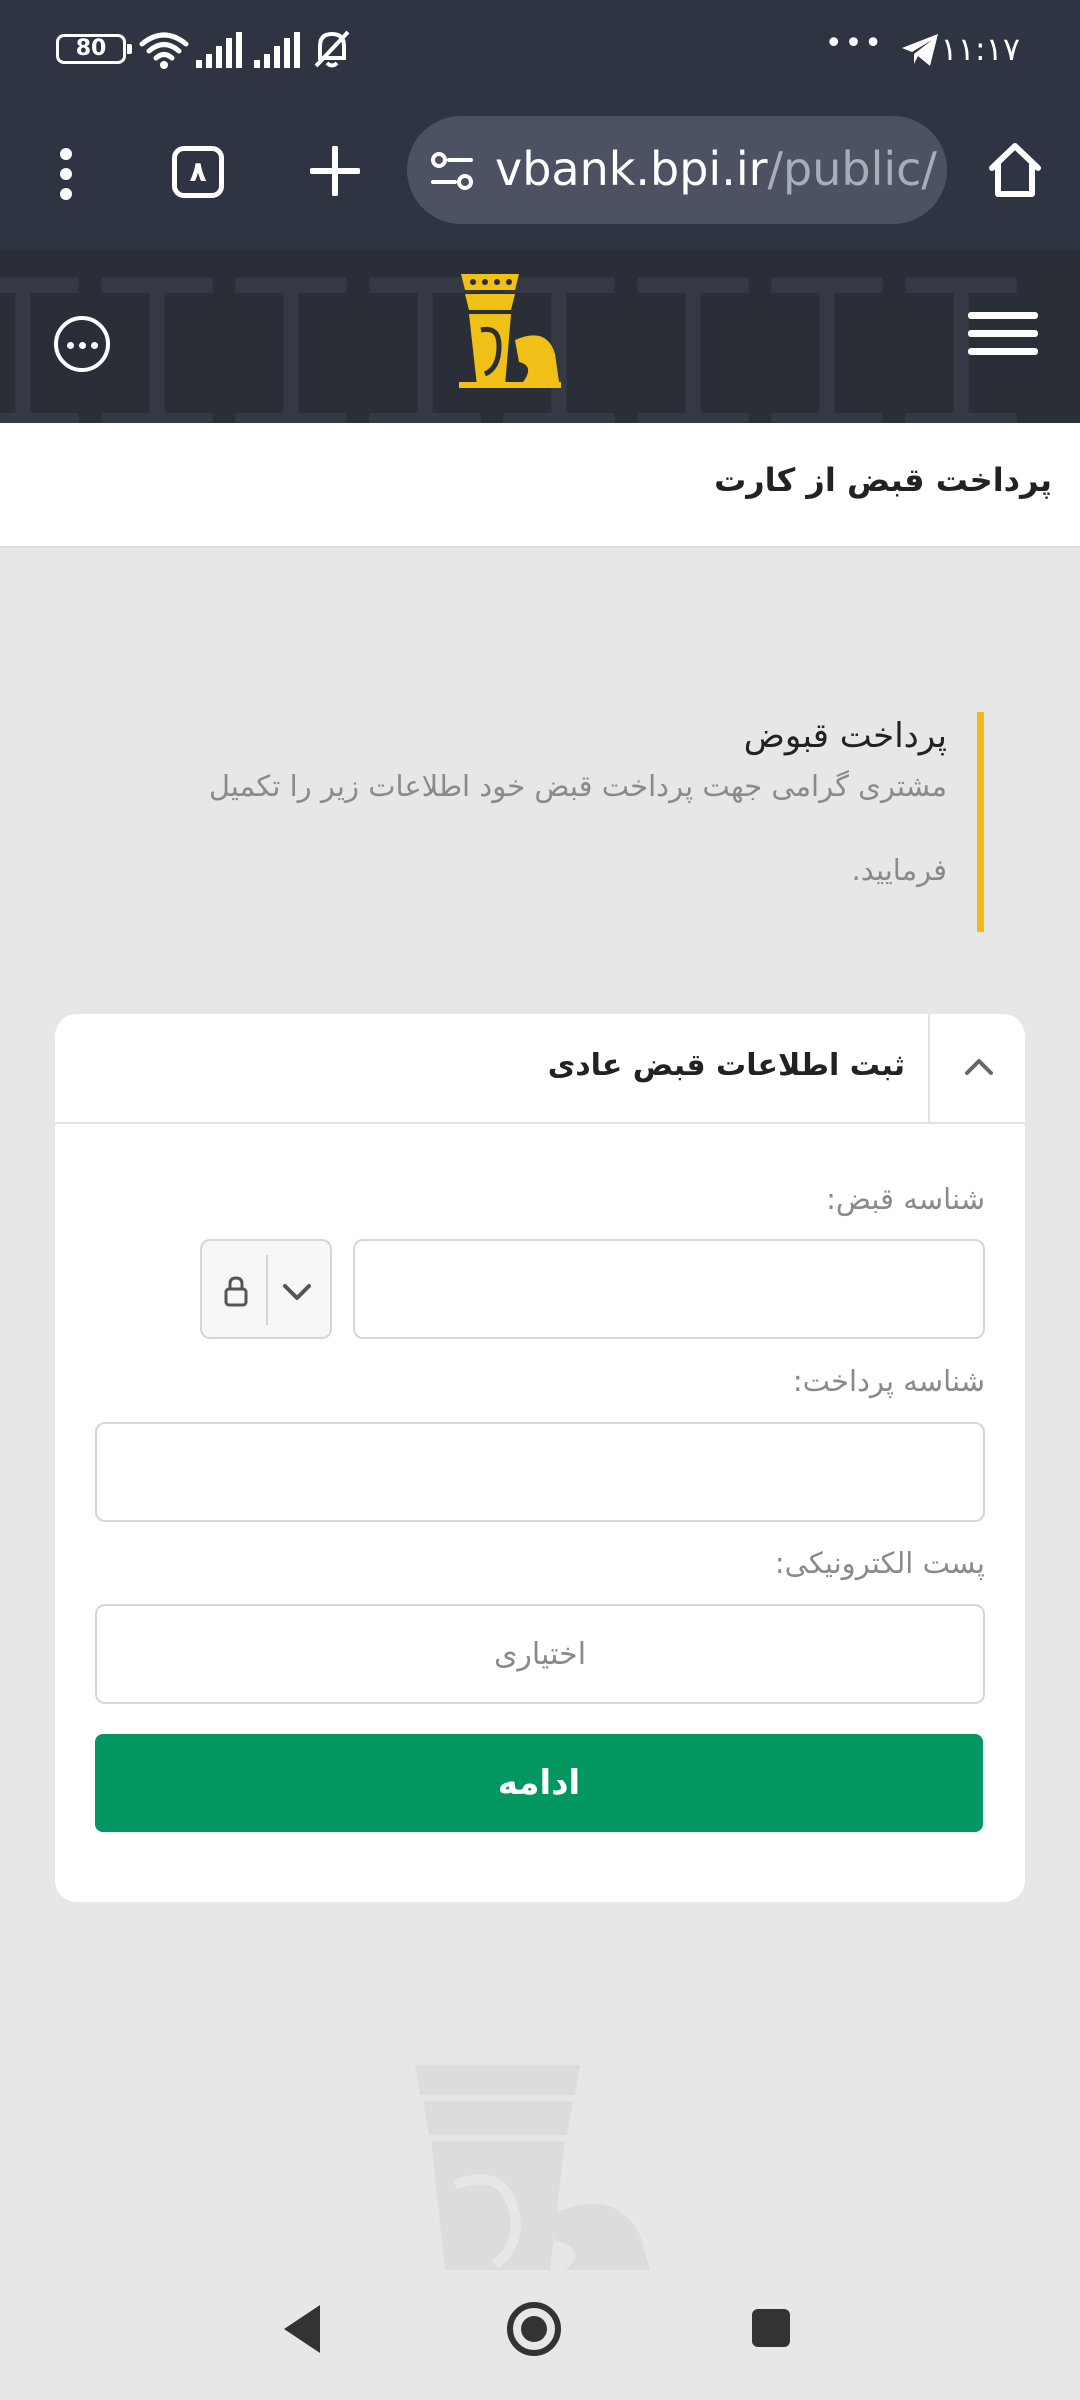  What do you see at coordinates (1015, 170) in the screenshot?
I see `home-icon` at bounding box center [1015, 170].